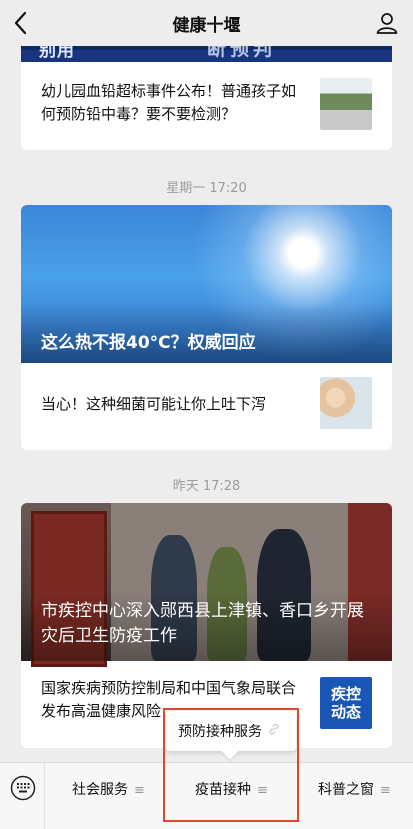  I want to click on menu-label: 社会服务, so click(100, 790).